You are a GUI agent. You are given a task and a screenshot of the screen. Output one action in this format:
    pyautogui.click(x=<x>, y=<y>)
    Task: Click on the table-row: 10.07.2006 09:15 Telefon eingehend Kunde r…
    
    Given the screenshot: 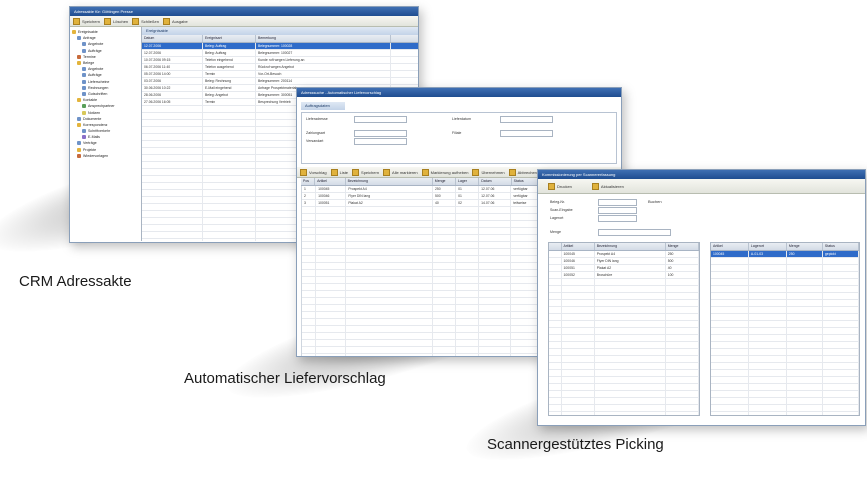 What is the action you would take?
    pyautogui.click(x=280, y=60)
    